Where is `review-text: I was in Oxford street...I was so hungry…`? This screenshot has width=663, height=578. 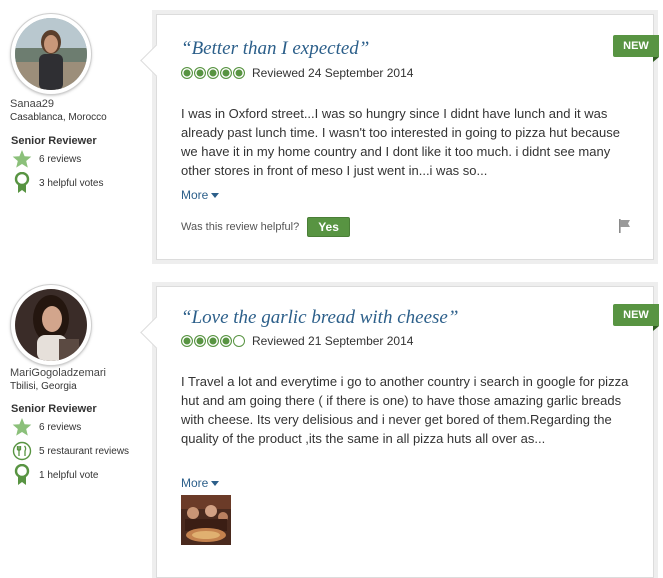 review-text: I was in Oxford street...I was so hungry… is located at coordinates (400, 142).